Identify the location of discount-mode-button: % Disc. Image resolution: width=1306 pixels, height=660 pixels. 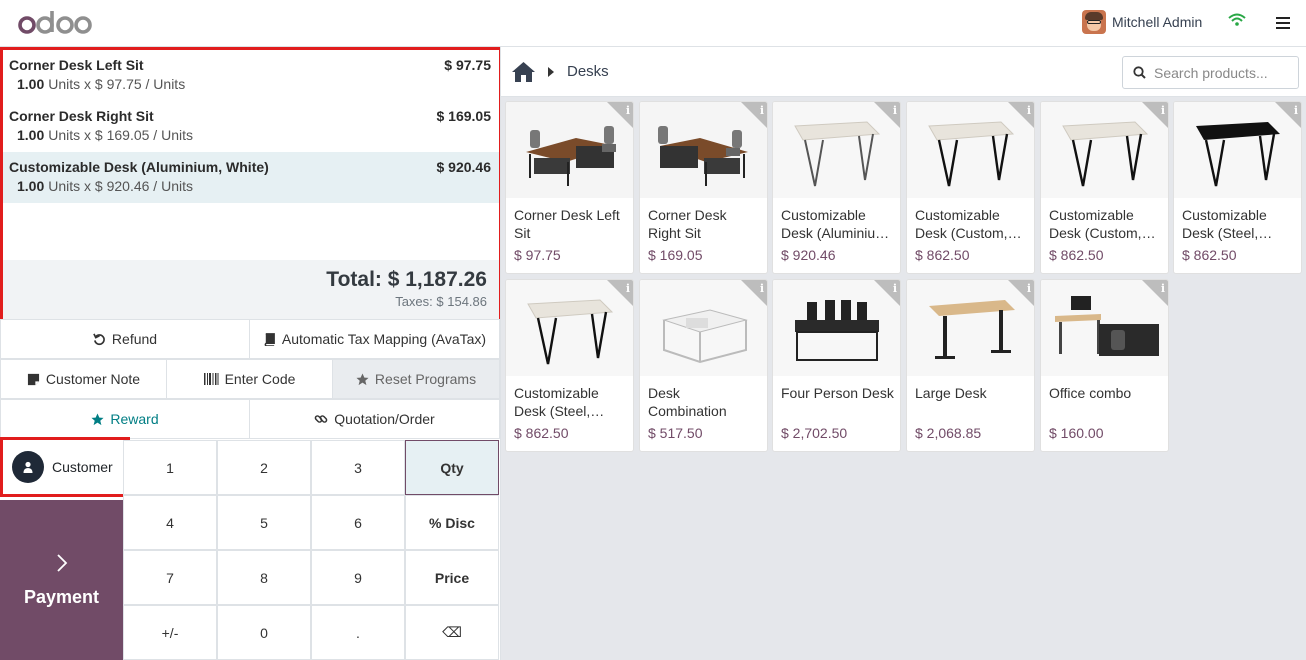
(452, 522).